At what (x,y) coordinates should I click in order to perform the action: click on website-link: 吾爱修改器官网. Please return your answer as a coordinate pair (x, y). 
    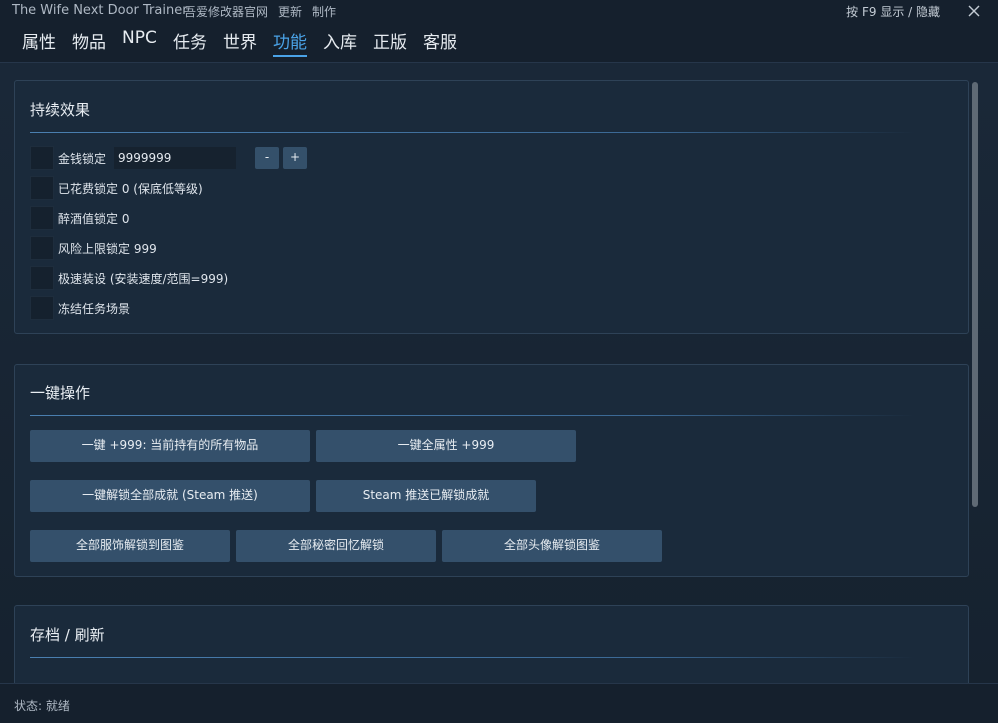
    Looking at the image, I should click on (226, 11).